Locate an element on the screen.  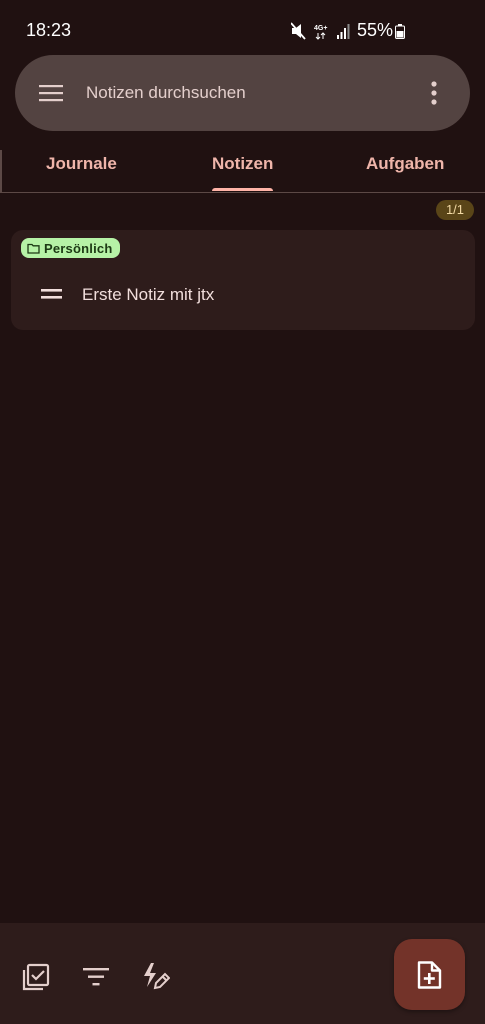
tab-indicator is located at coordinates (242, 189).